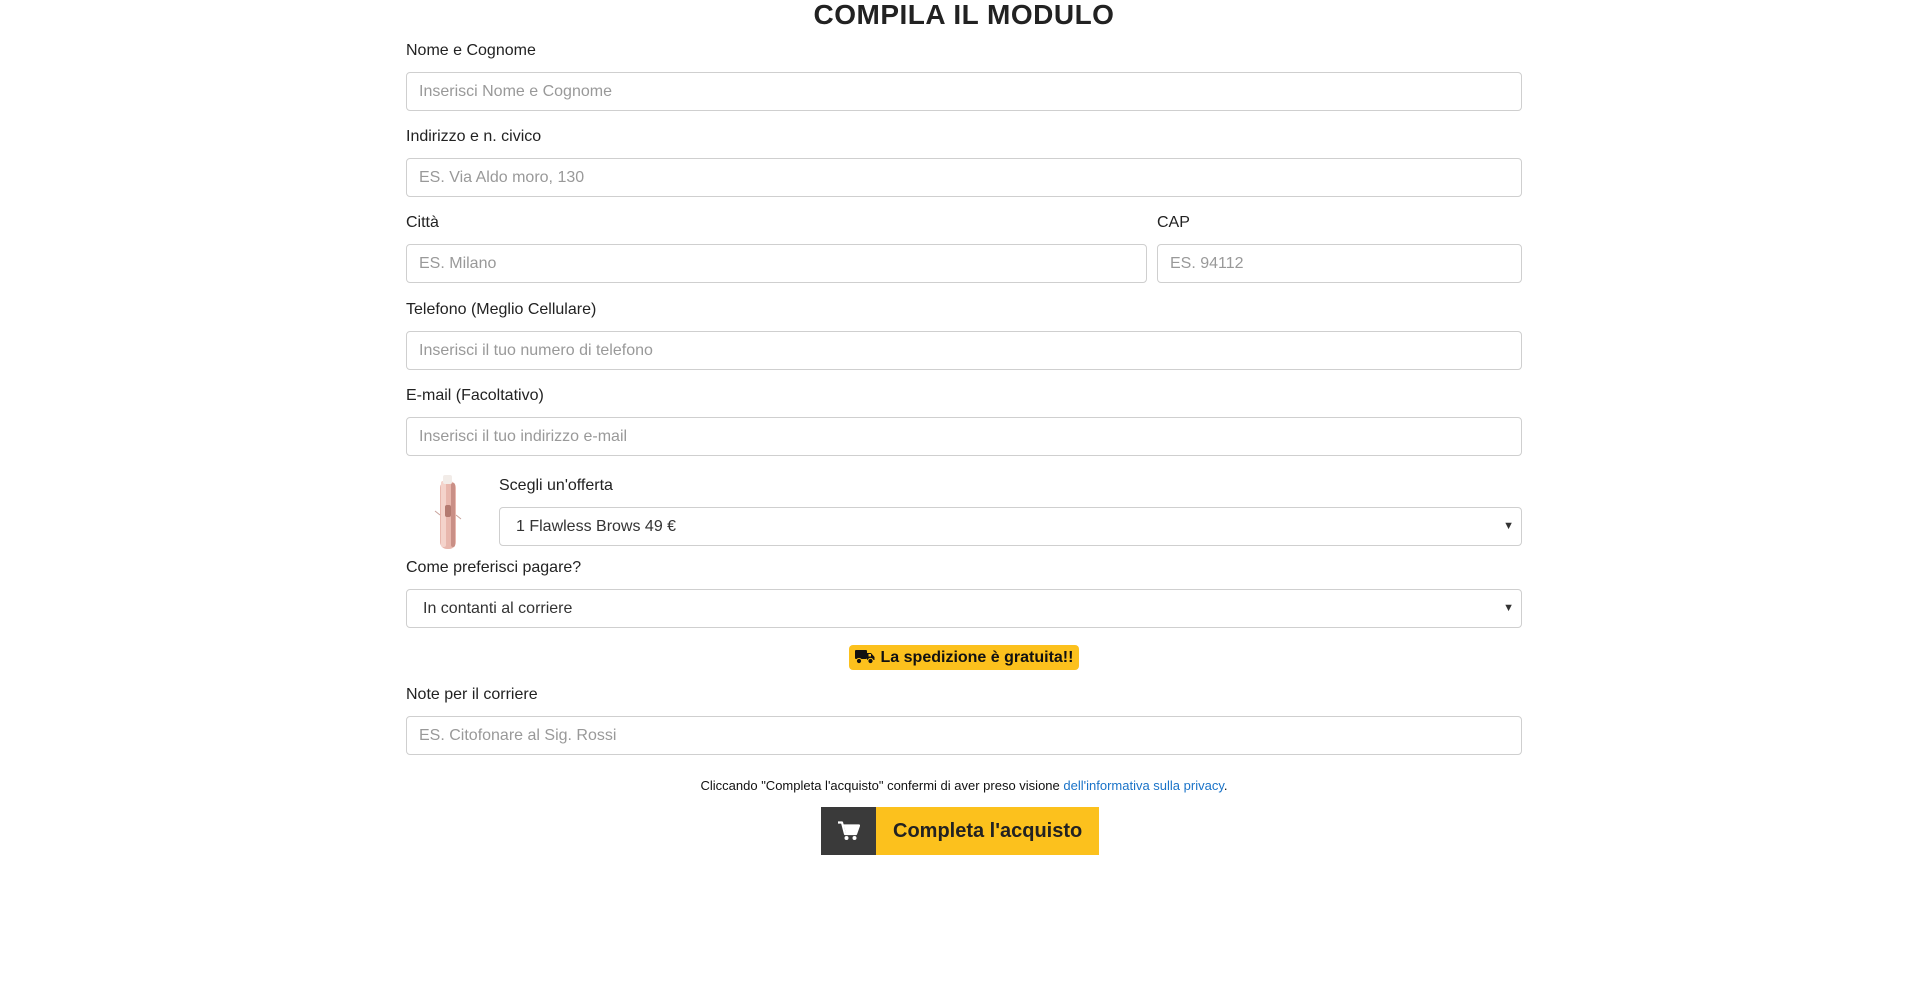  I want to click on offer-select: 1 Flawless Brows 49 €, so click(1010, 526).